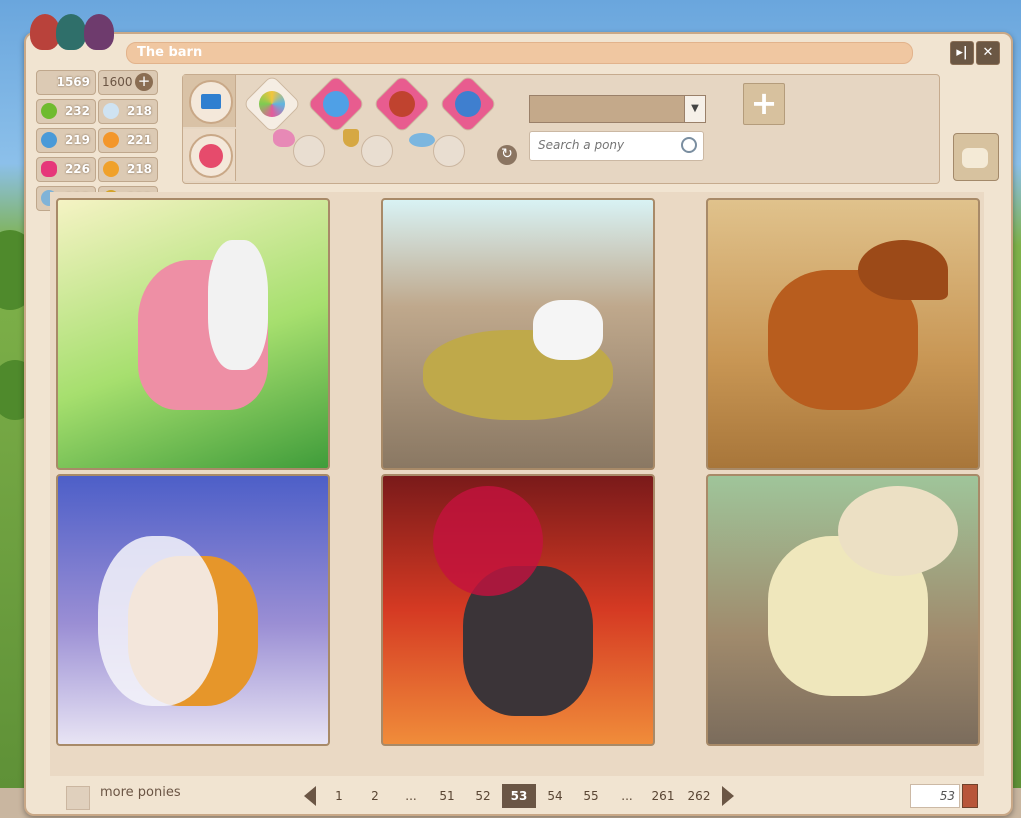 The image size is (1021, 818). What do you see at coordinates (139, 169) in the screenshot?
I see `endurance-value: 218` at bounding box center [139, 169].